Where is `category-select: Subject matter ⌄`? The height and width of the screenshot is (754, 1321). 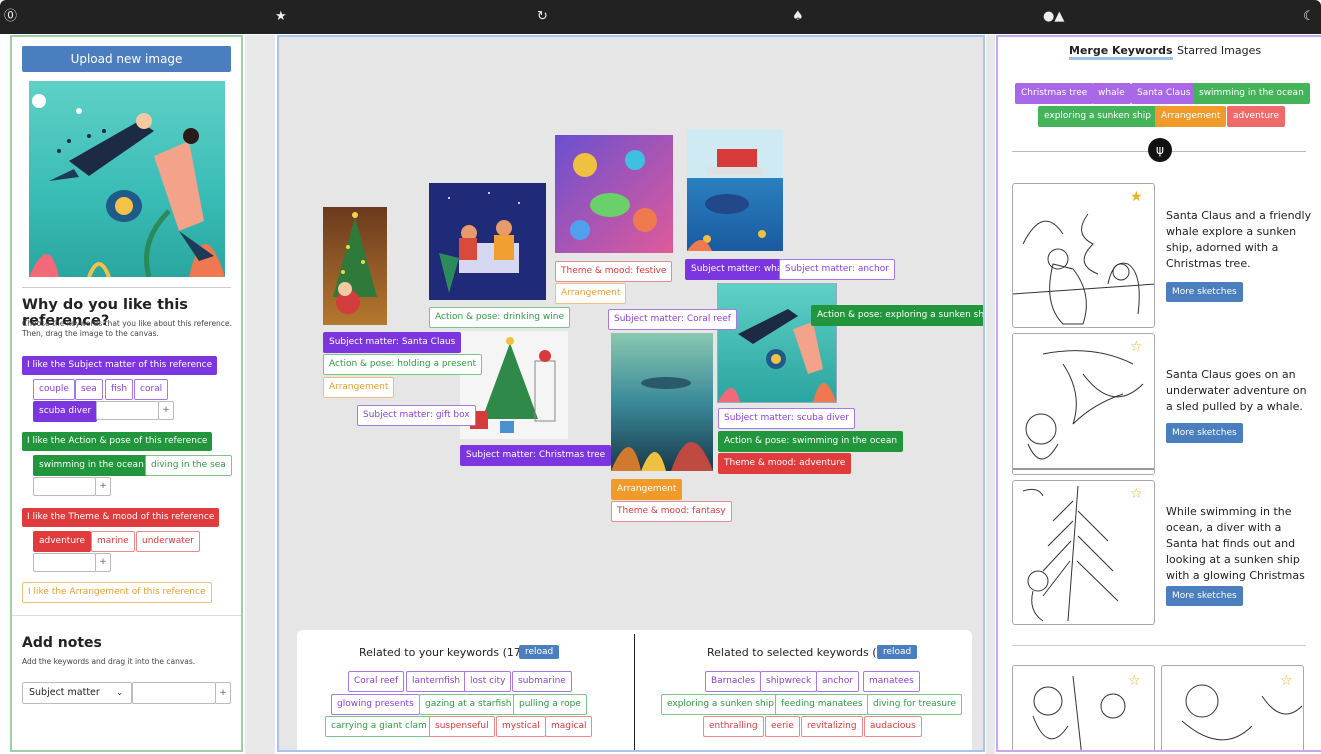
category-select: Subject matter ⌄ is located at coordinates (77, 693).